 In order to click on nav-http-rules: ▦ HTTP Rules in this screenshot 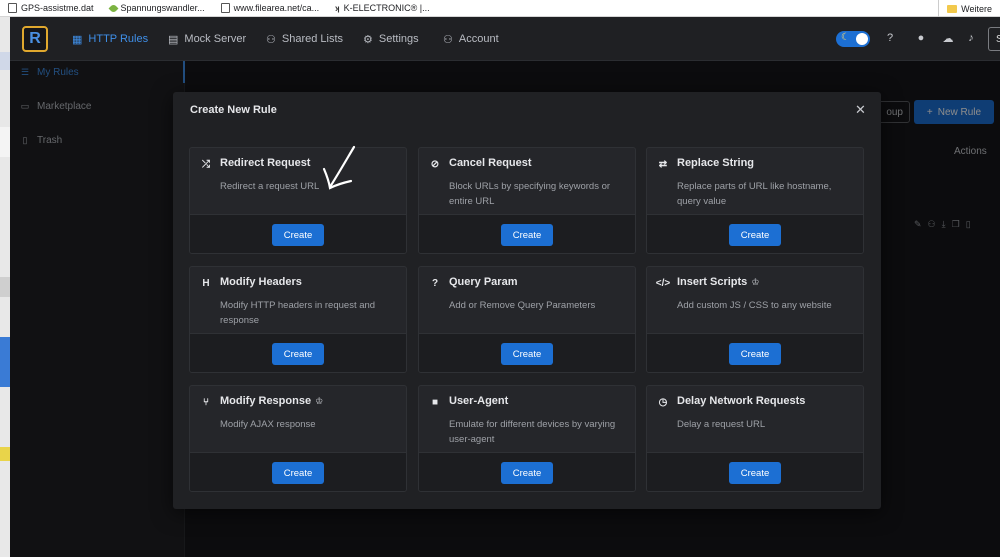, I will do `click(110, 39)`.